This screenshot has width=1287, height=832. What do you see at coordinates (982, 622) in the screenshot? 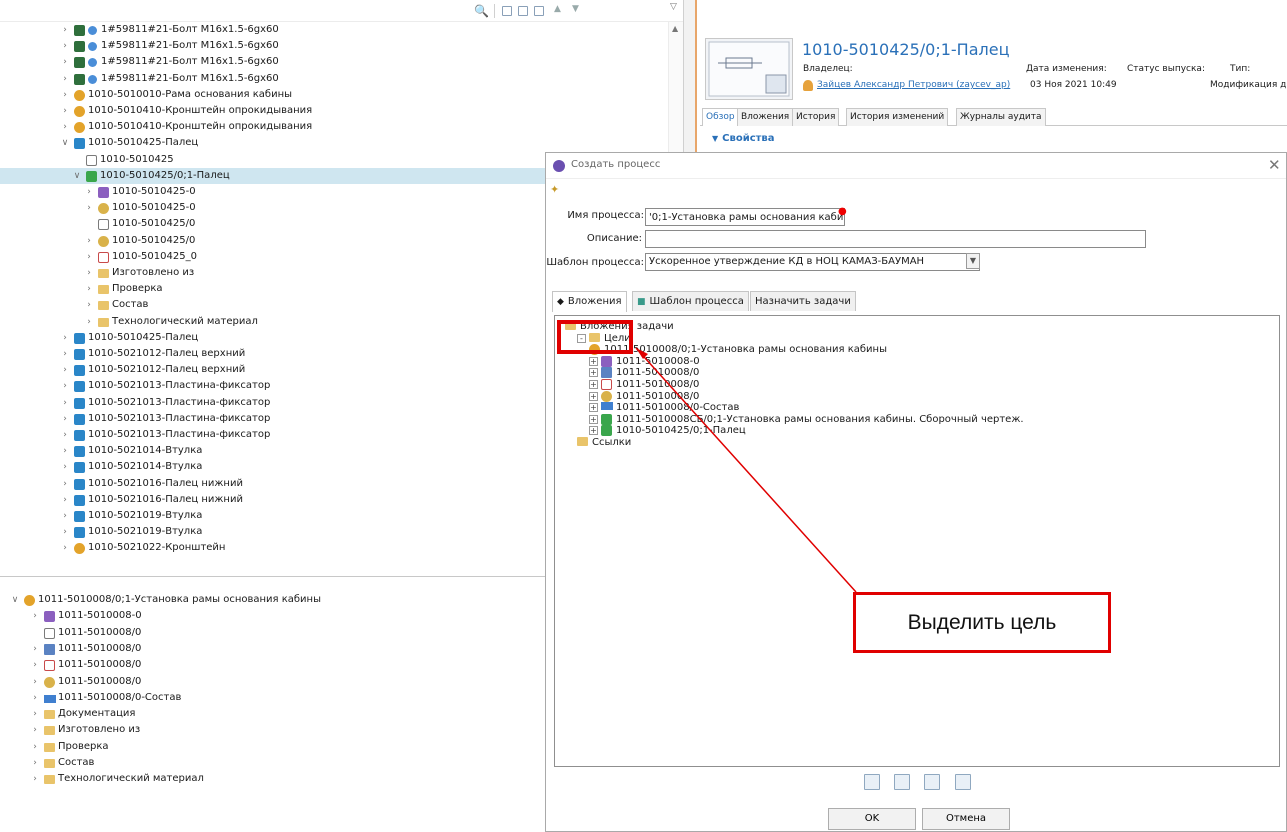
I see `callout-box: Выделить цель` at bounding box center [982, 622].